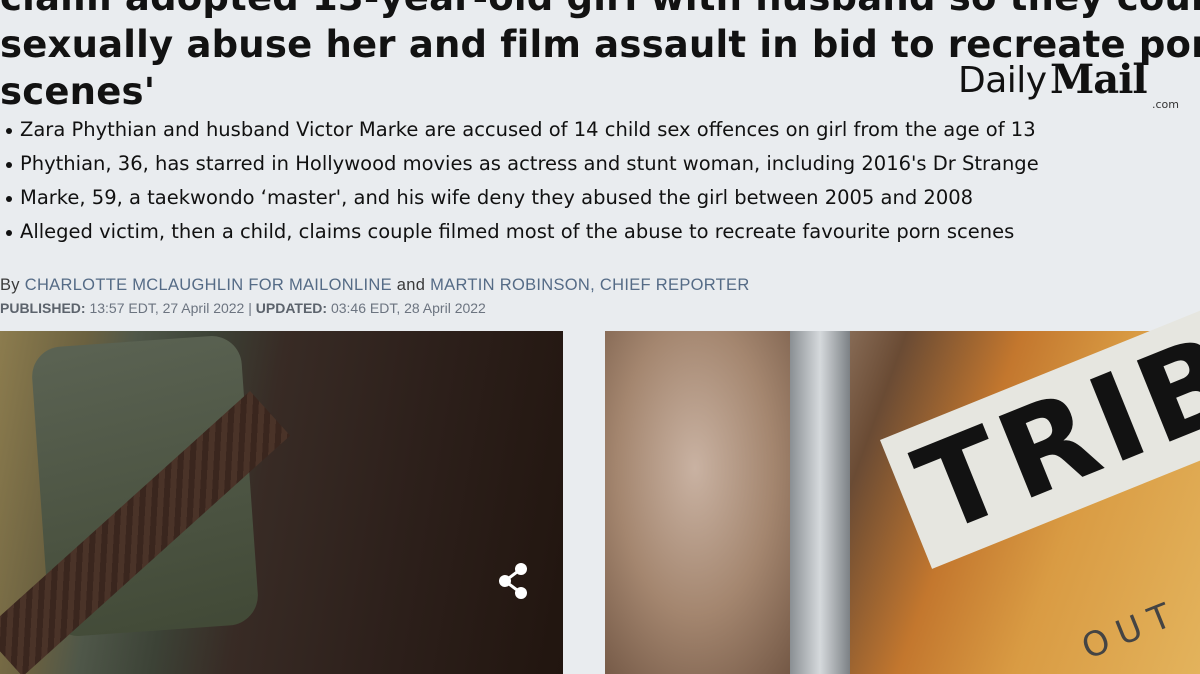  Describe the element at coordinates (514, 581) in the screenshot. I see `share-icon` at that location.